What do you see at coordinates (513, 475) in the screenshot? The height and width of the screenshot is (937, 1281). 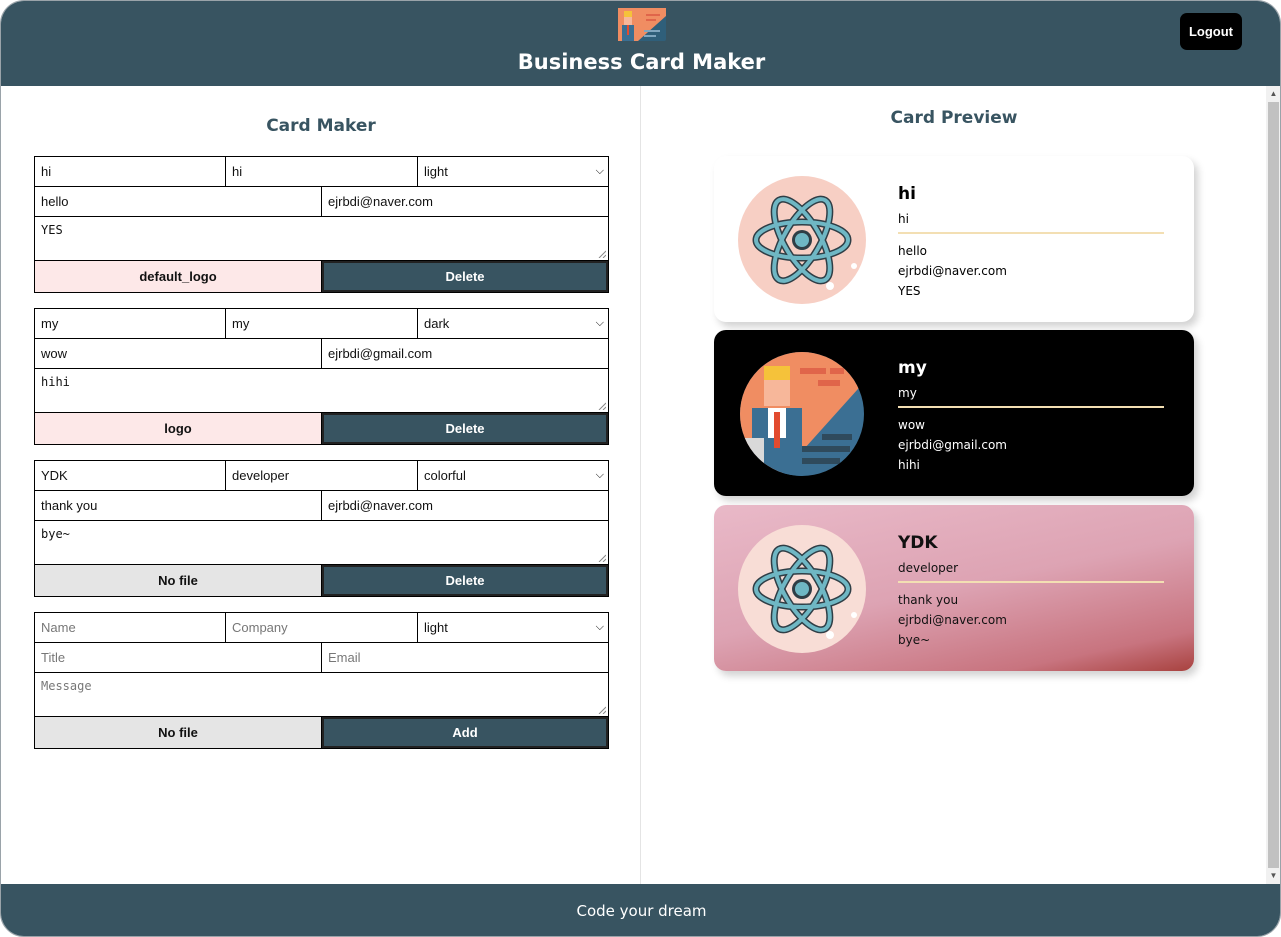 I see `theme-select: colorful ⌵` at bounding box center [513, 475].